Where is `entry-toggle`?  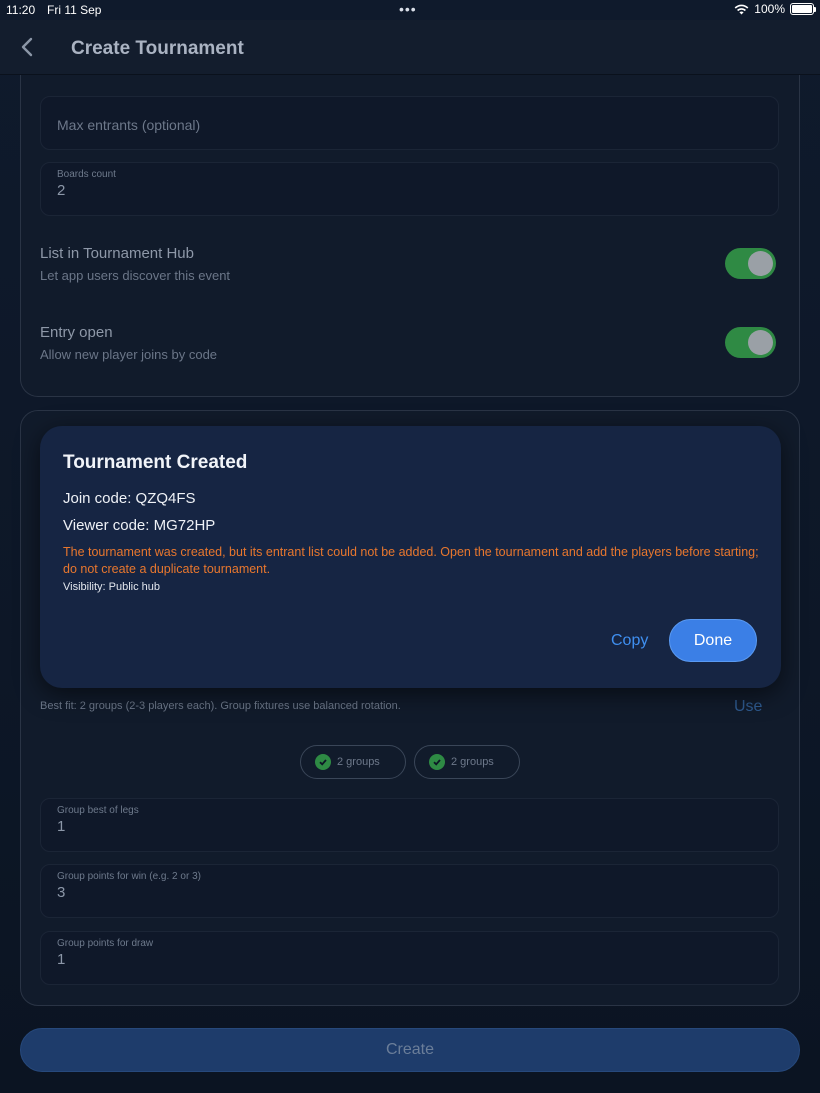 entry-toggle is located at coordinates (750, 342).